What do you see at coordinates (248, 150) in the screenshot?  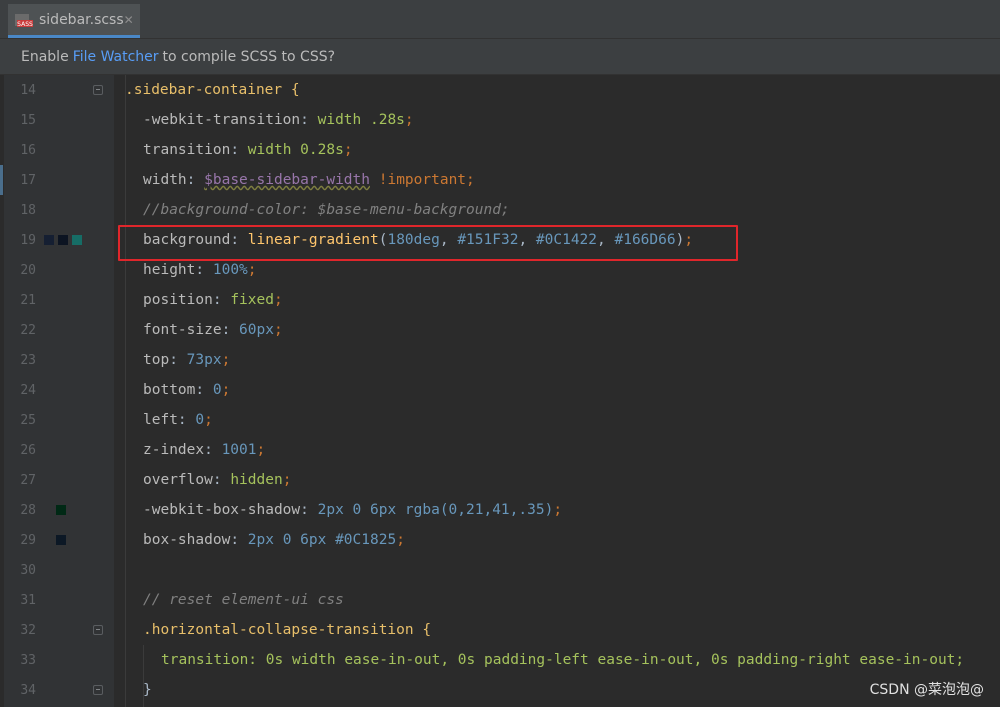 I see `code-text: transition: width 0.28s;` at bounding box center [248, 150].